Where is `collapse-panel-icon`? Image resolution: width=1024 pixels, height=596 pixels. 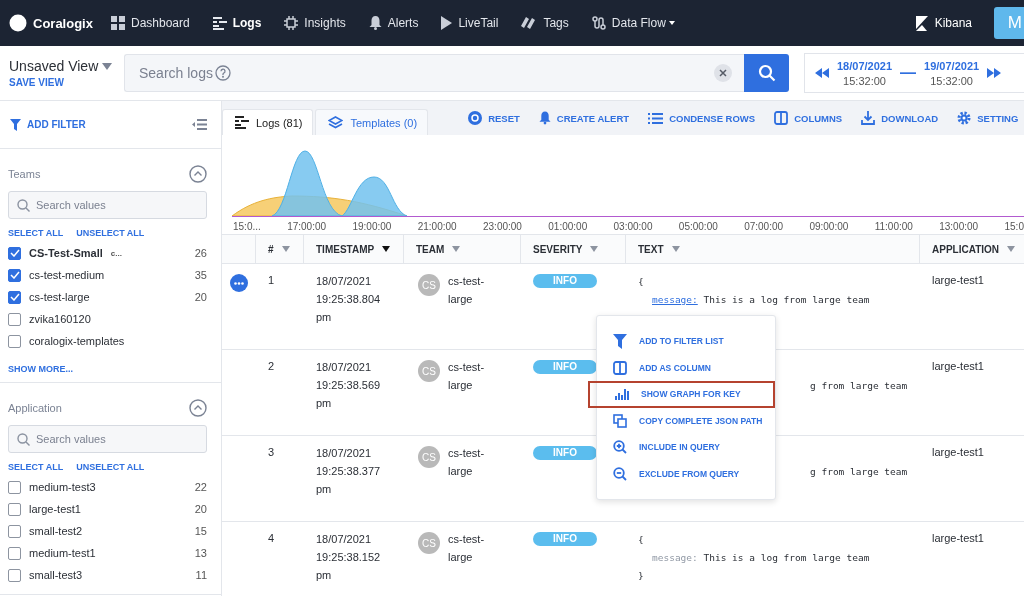 collapse-panel-icon is located at coordinates (199, 124).